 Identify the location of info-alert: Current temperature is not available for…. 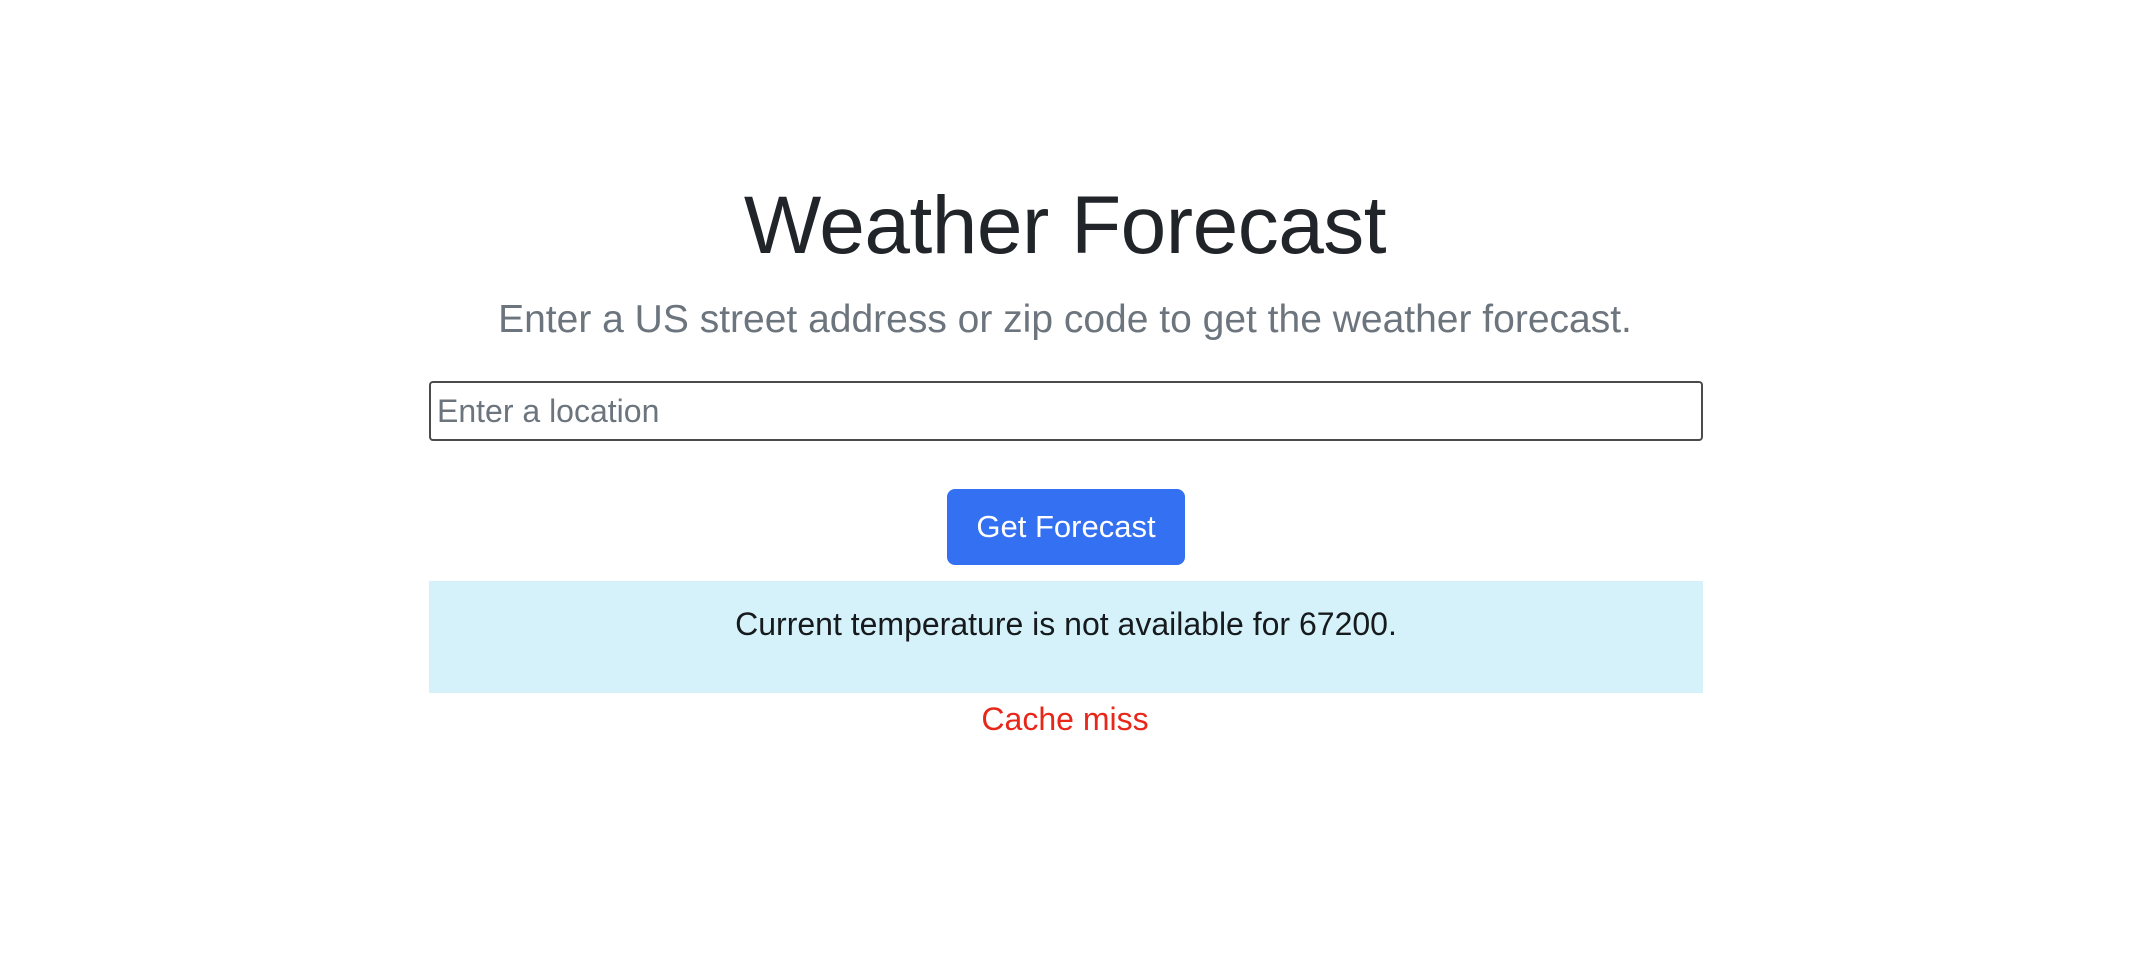
(1066, 637).